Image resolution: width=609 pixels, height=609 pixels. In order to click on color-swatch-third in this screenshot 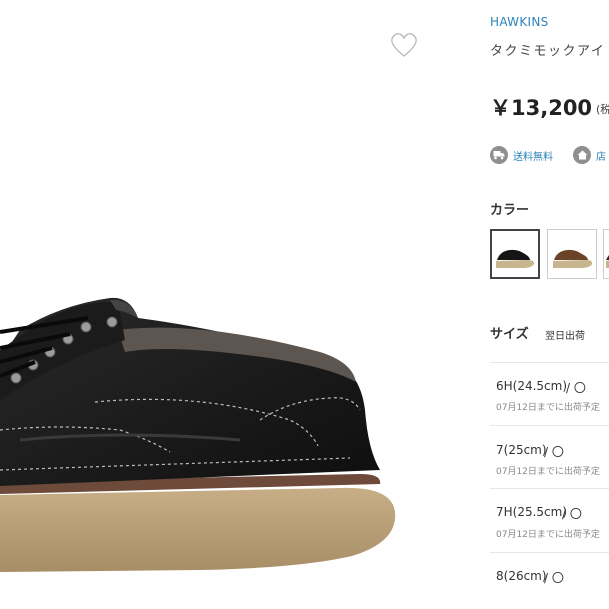, I will do `click(606, 254)`.